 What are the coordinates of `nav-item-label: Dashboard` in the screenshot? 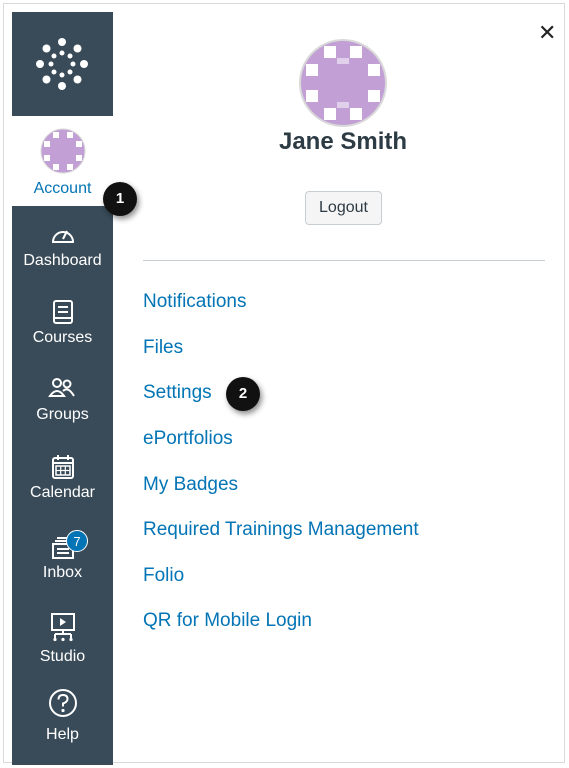 It's located at (62, 260).